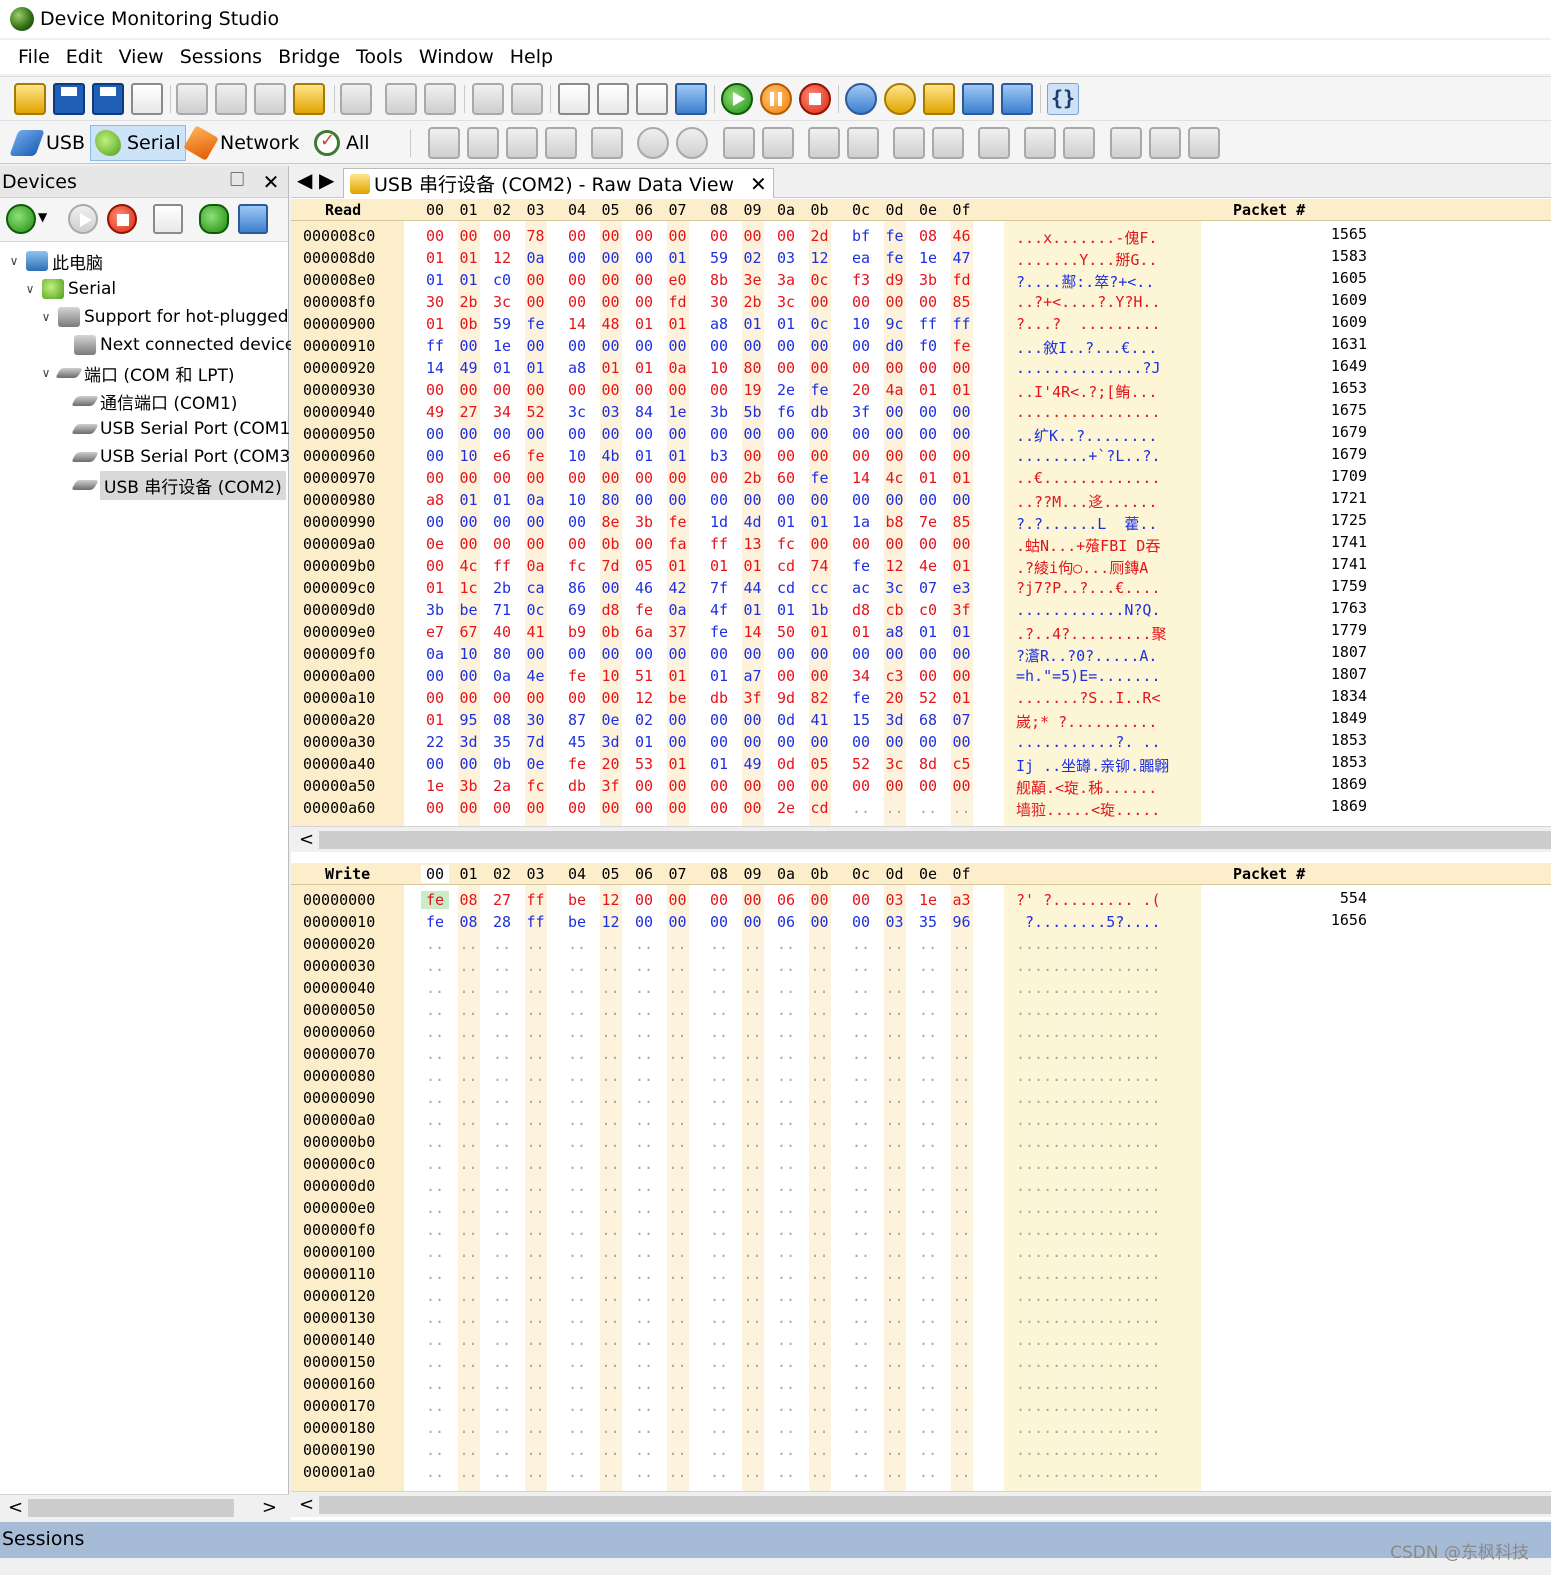 This screenshot has width=1551, height=1575. I want to click on hex-byte: 07, so click(962, 720).